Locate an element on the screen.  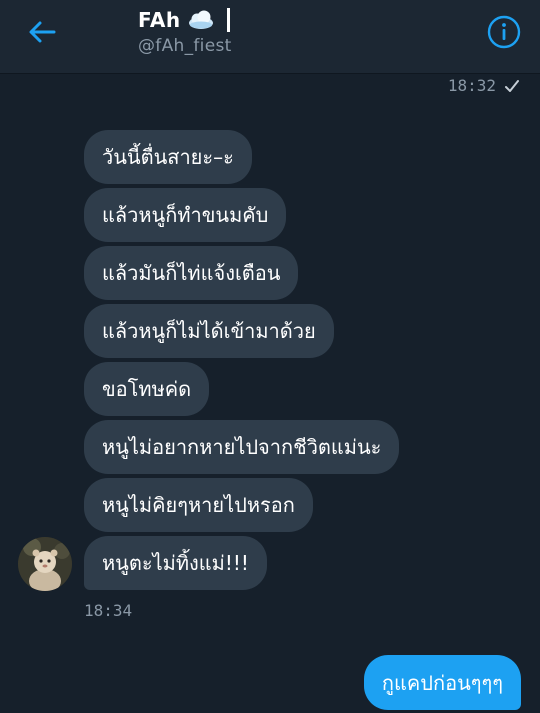
info-icon is located at coordinates (504, 32).